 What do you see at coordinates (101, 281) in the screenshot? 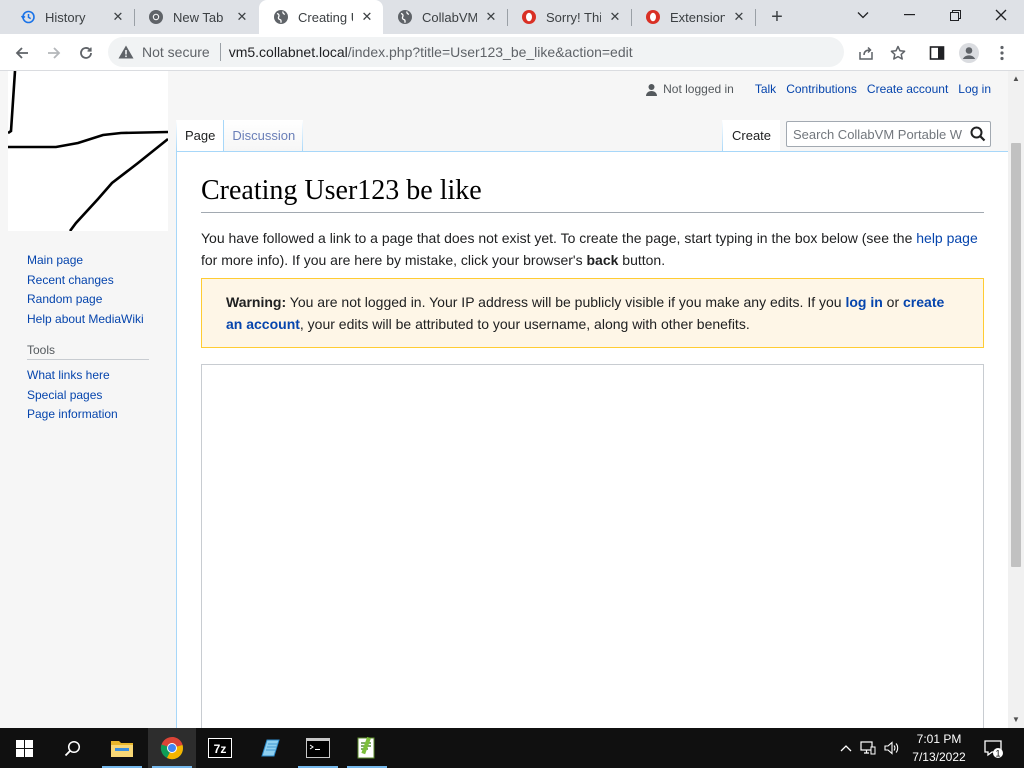
I see `sidebar-item-recent-changes: Recent changes` at bounding box center [101, 281].